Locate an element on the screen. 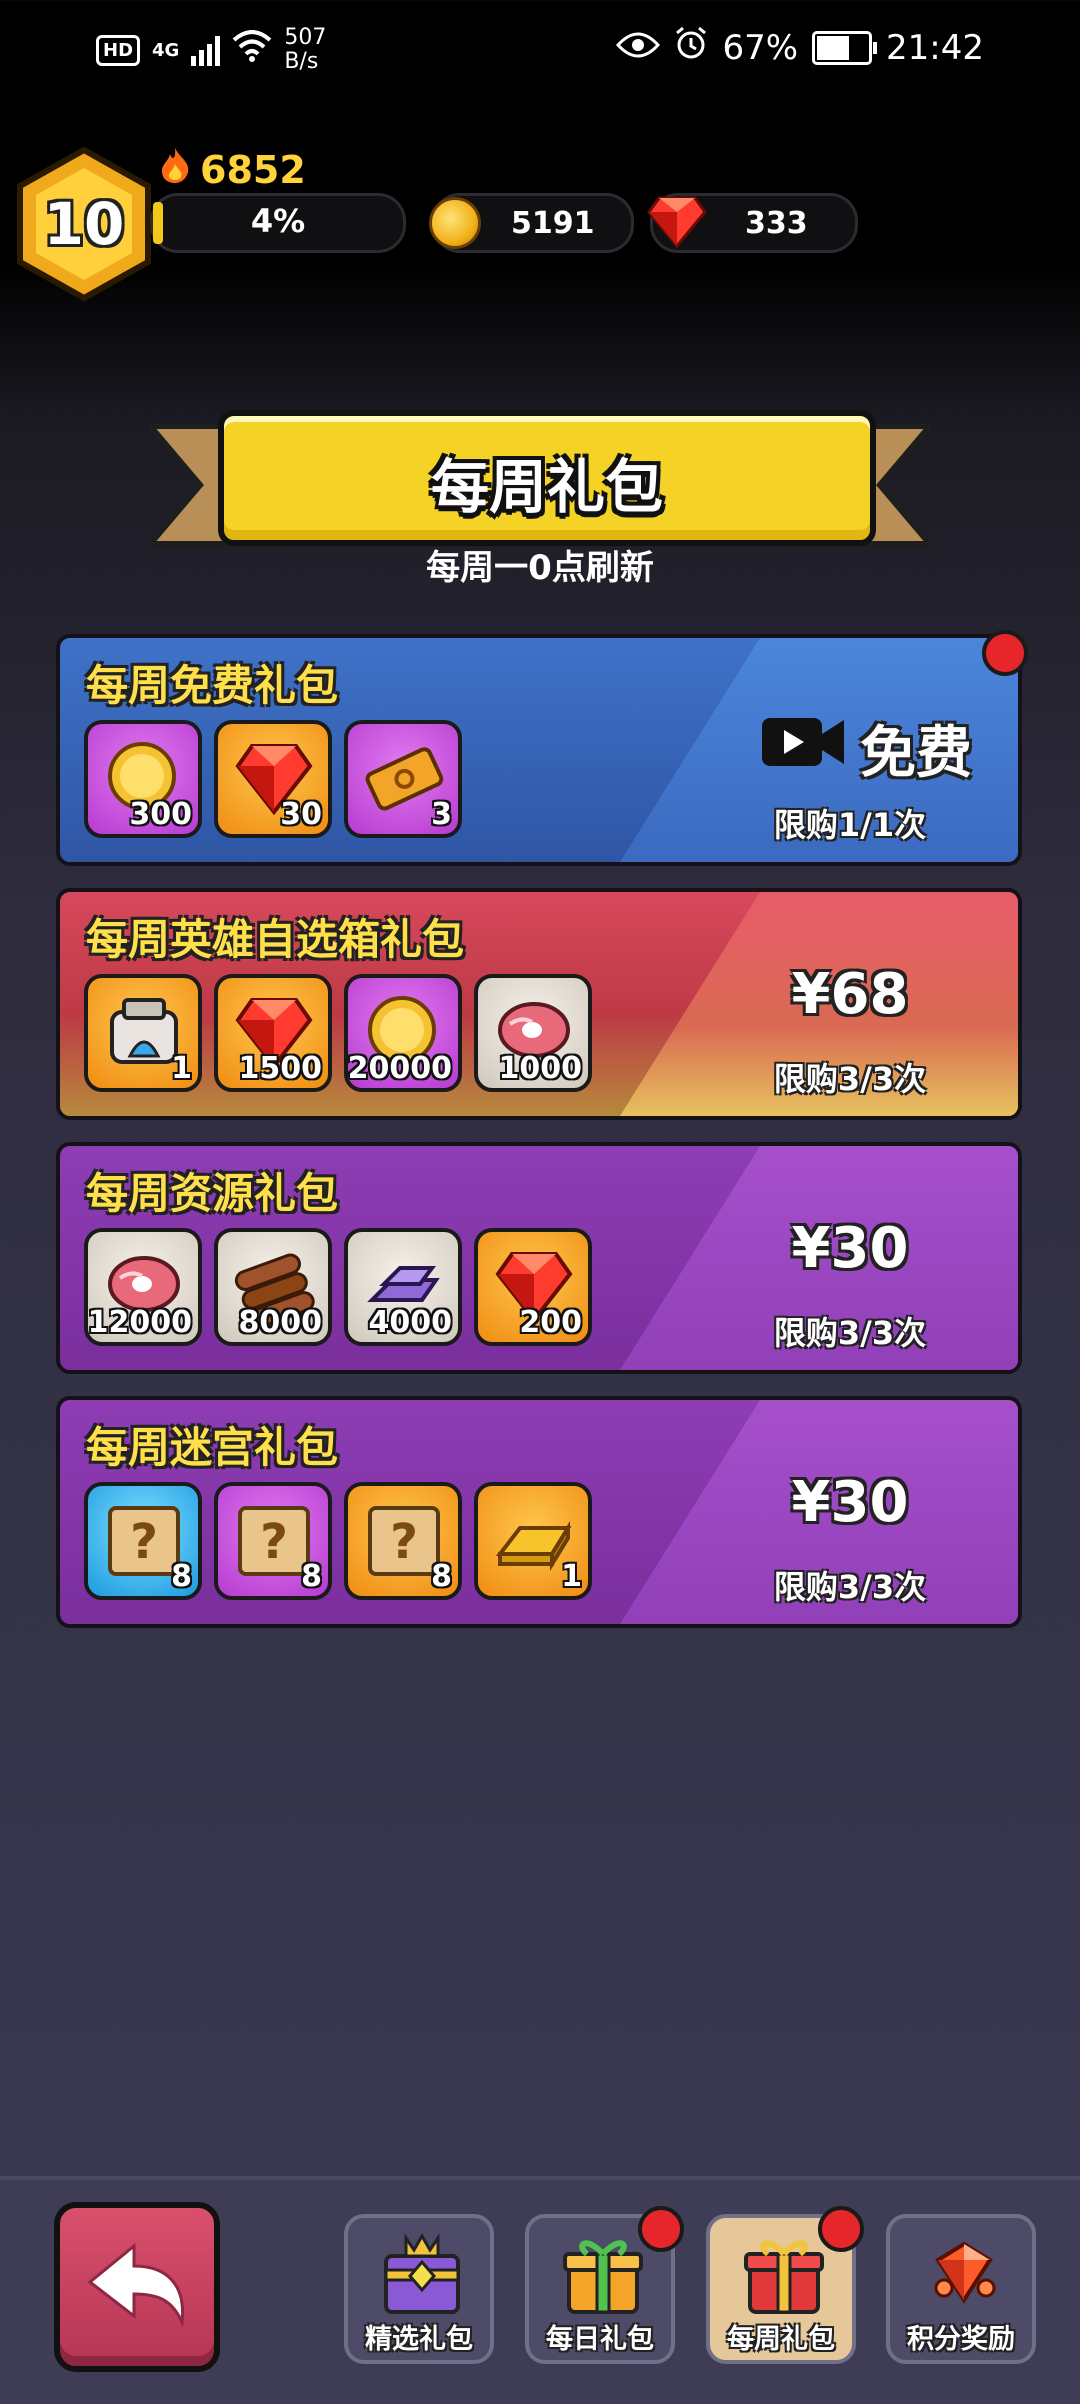 This screenshot has height=2404, width=1080. reward-item: 30 is located at coordinates (273, 779).